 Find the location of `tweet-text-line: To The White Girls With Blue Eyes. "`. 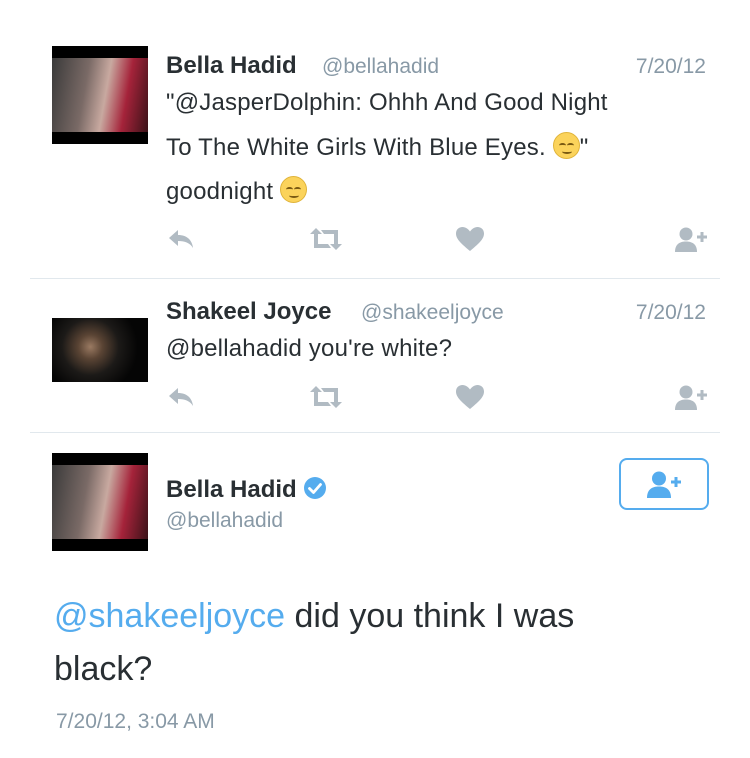

tweet-text-line: To The White Girls With Blue Eyes. " is located at coordinates (377, 147).